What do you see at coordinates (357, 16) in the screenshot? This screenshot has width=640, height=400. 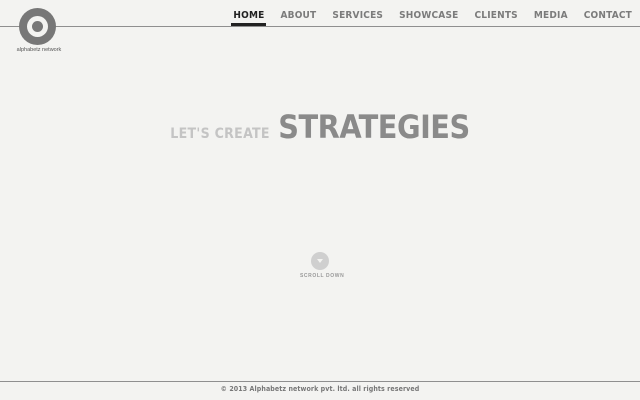 I see `nav-item-services: SERVICES` at bounding box center [357, 16].